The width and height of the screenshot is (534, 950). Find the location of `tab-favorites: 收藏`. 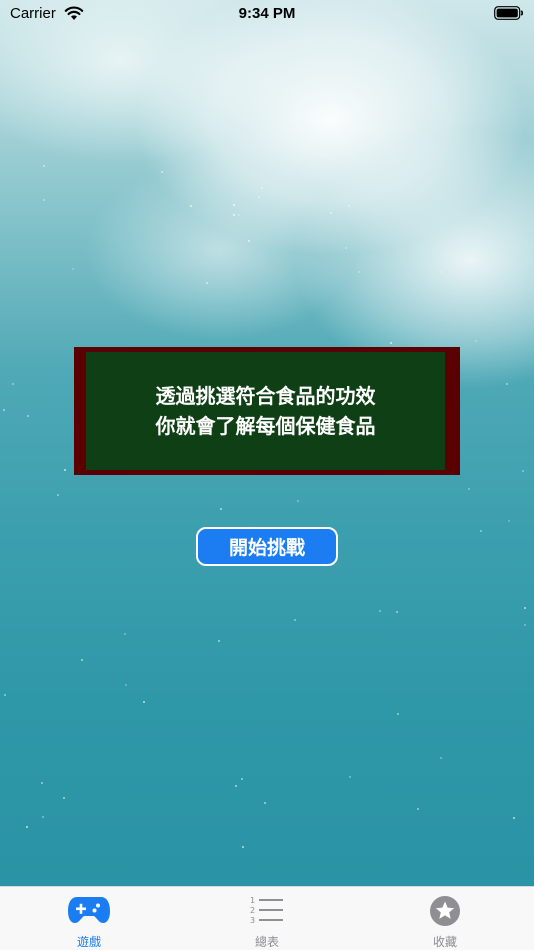

tab-favorites: 收藏 is located at coordinates (445, 918).